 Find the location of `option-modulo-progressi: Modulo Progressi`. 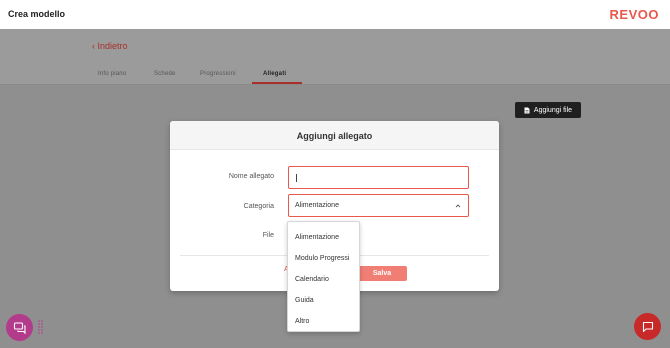

option-modulo-progressi: Modulo Progressi is located at coordinates (323, 258).